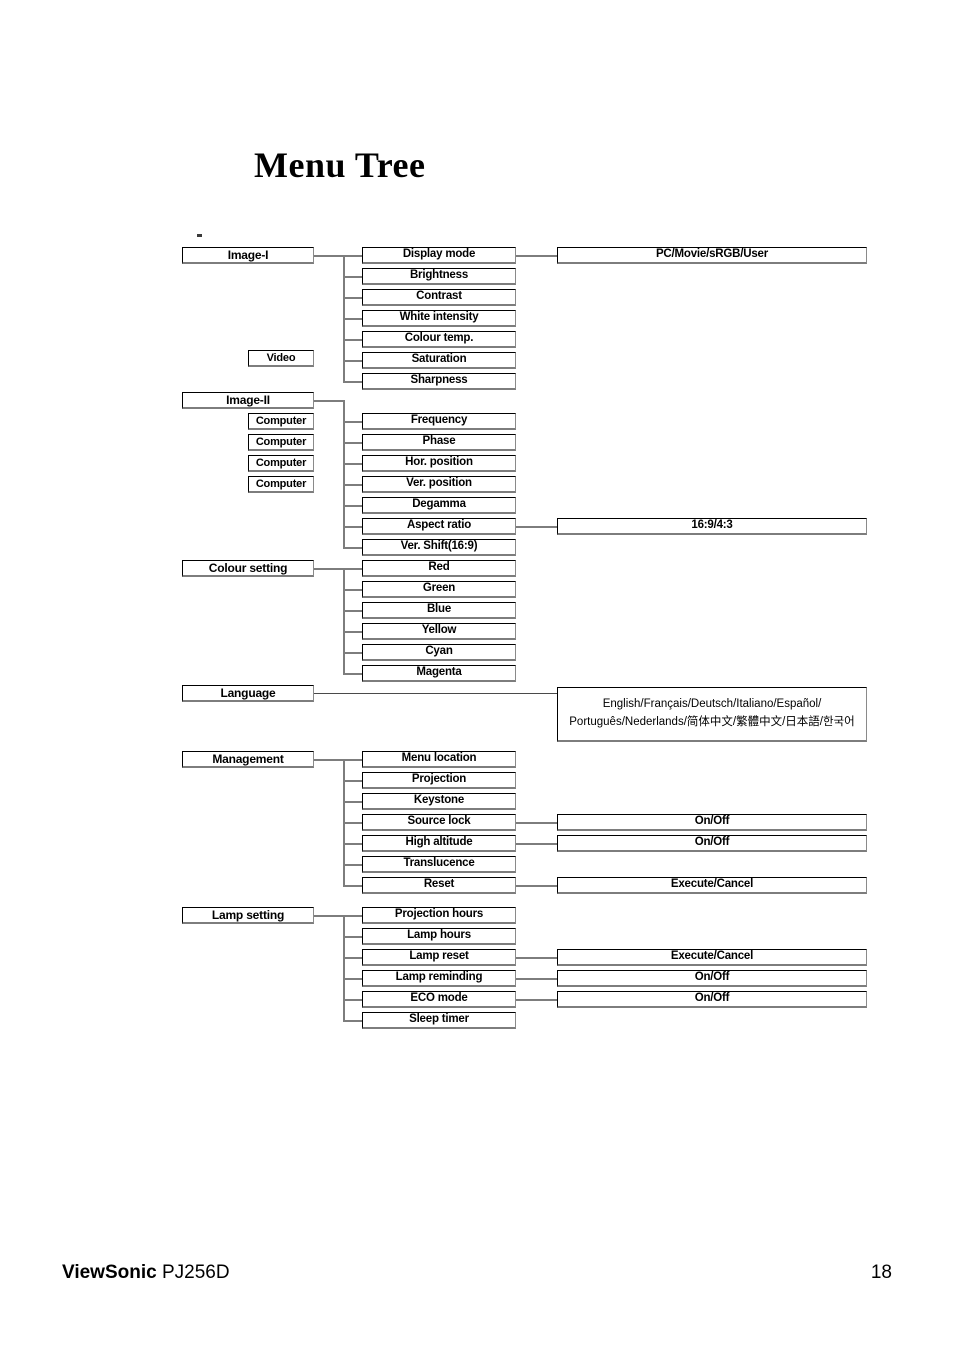  Describe the element at coordinates (536, 1000) in the screenshot. I see `connector-eco-mode-value` at that location.